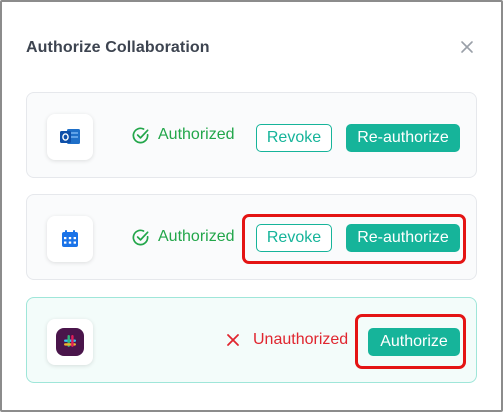  I want to click on outlook-icon, so click(70, 137).